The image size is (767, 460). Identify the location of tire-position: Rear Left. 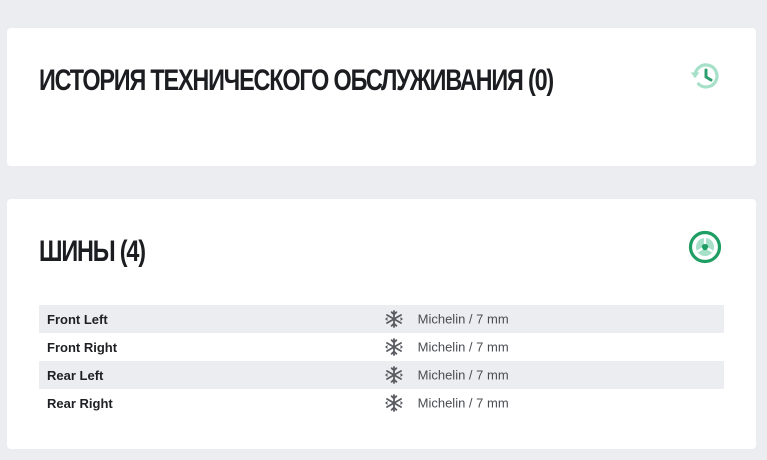
(75, 375).